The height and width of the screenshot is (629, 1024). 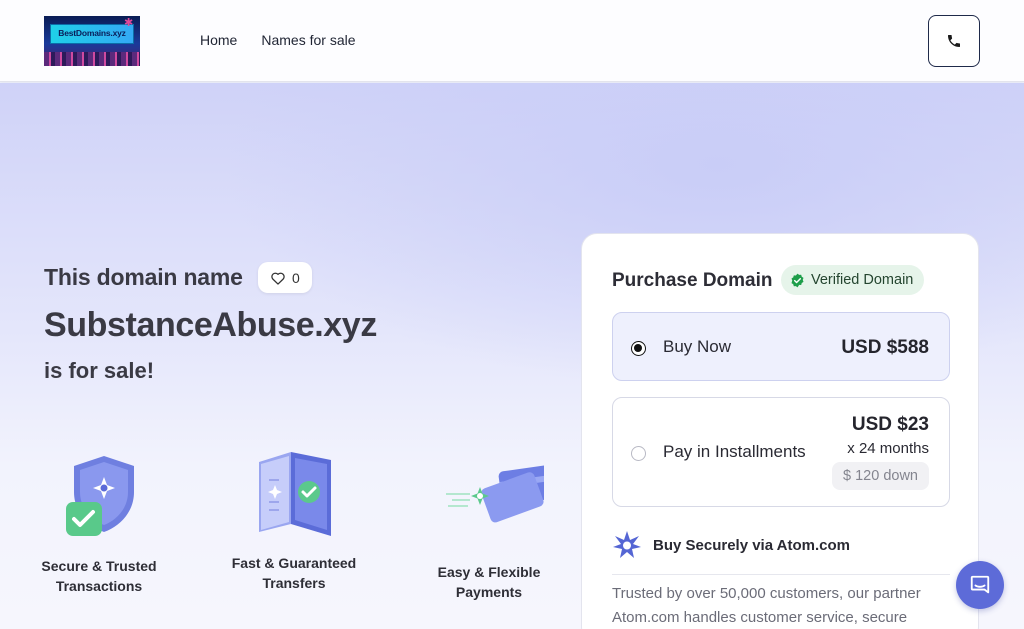 I want to click on installments-months: x 24 months, so click(x=888, y=448).